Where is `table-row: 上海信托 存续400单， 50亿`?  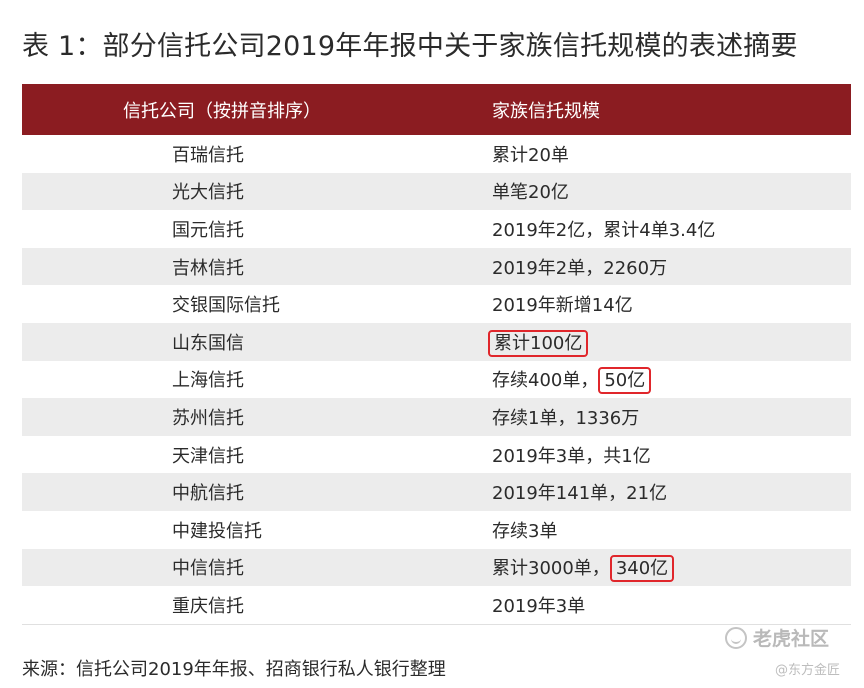 table-row: 上海信托 存续400单， 50亿 is located at coordinates (436, 379).